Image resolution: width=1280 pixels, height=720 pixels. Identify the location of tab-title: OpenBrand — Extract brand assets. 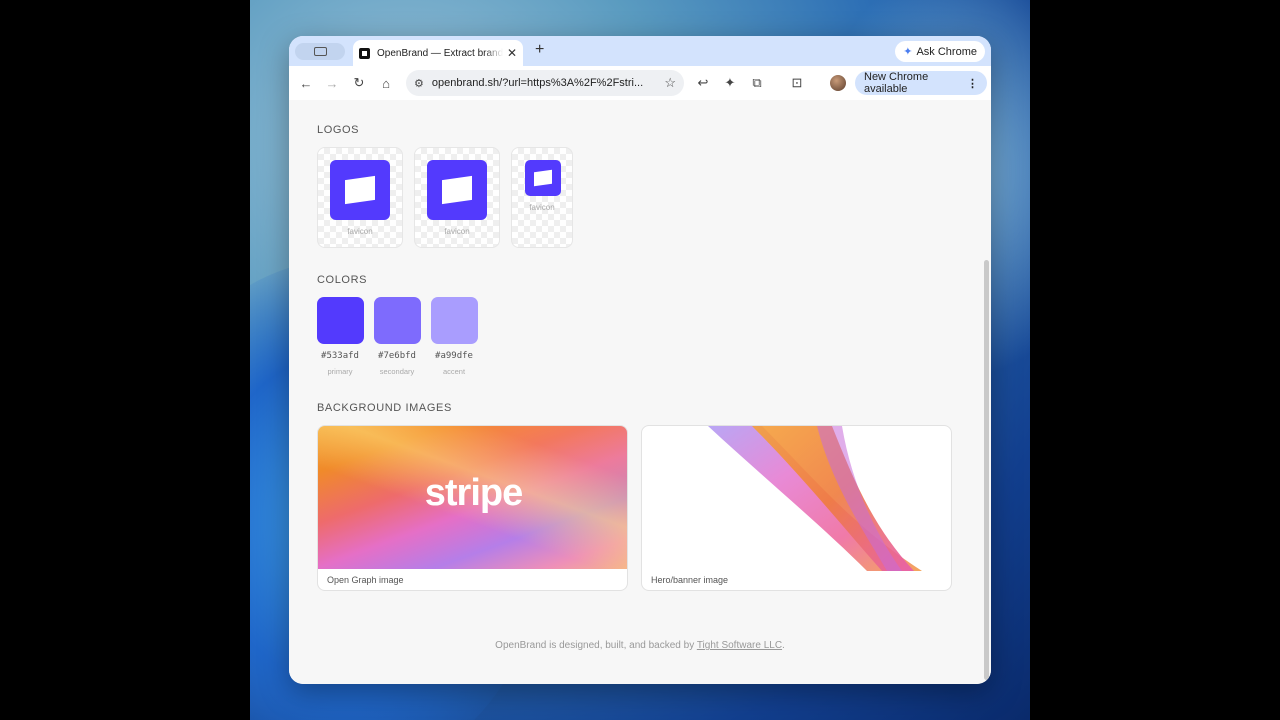
(440, 53).